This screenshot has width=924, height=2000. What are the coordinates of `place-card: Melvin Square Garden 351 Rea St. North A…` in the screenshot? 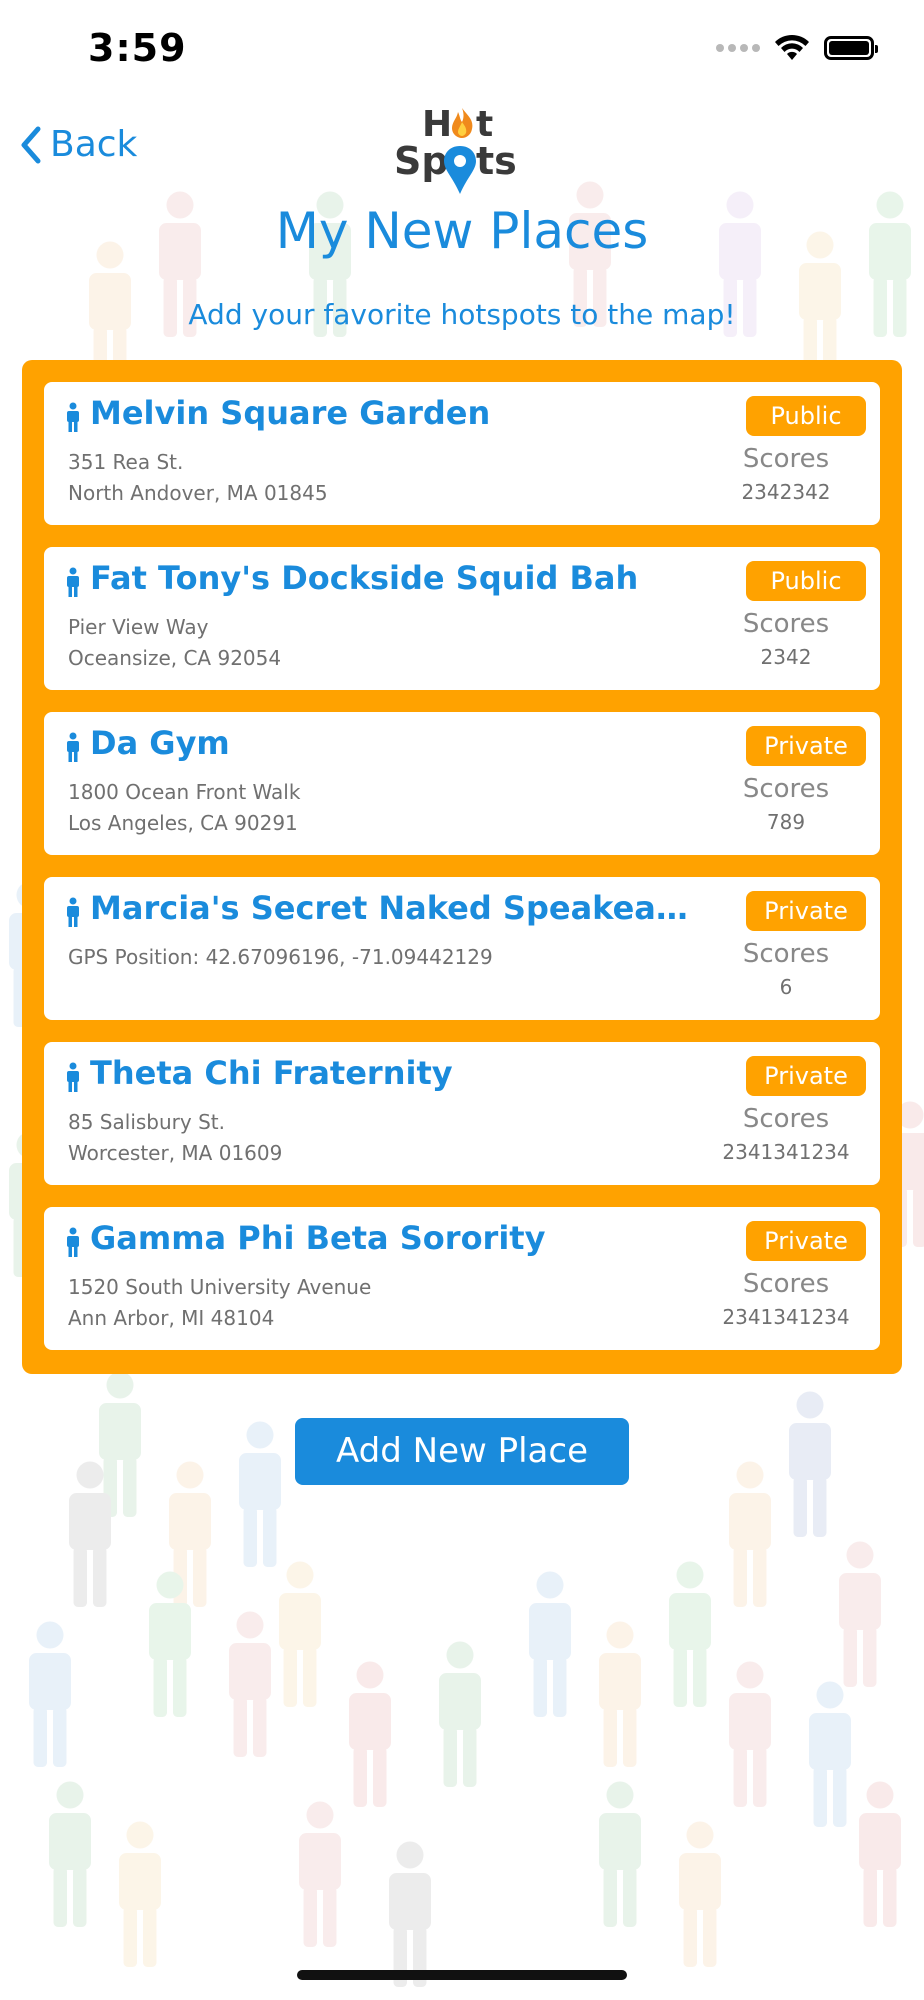 It's located at (462, 453).